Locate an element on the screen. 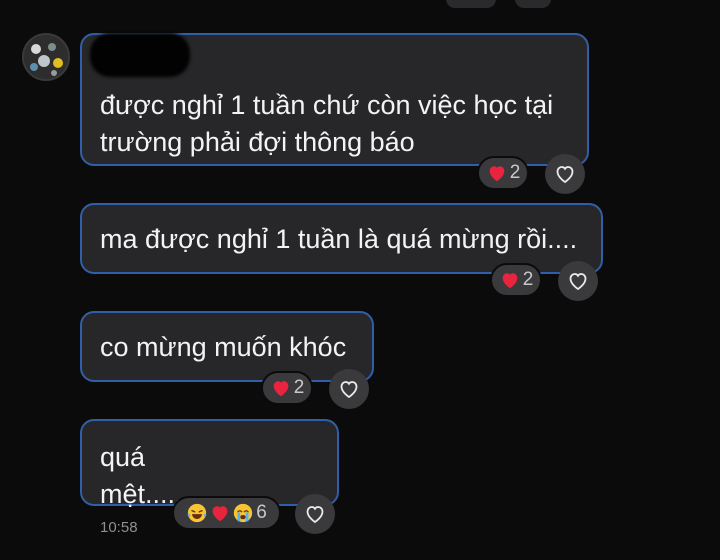 Image resolution: width=720 pixels, height=560 pixels. message-bubble: co mừng muốn khóc is located at coordinates (227, 346).